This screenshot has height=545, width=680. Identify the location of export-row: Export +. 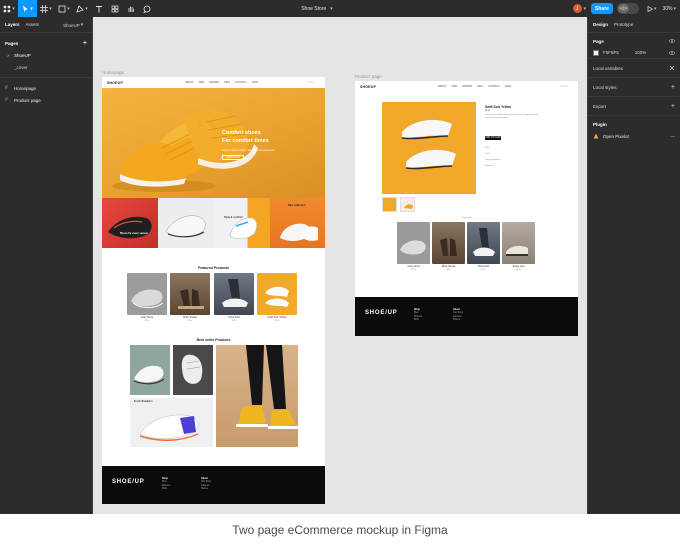
(634, 106).